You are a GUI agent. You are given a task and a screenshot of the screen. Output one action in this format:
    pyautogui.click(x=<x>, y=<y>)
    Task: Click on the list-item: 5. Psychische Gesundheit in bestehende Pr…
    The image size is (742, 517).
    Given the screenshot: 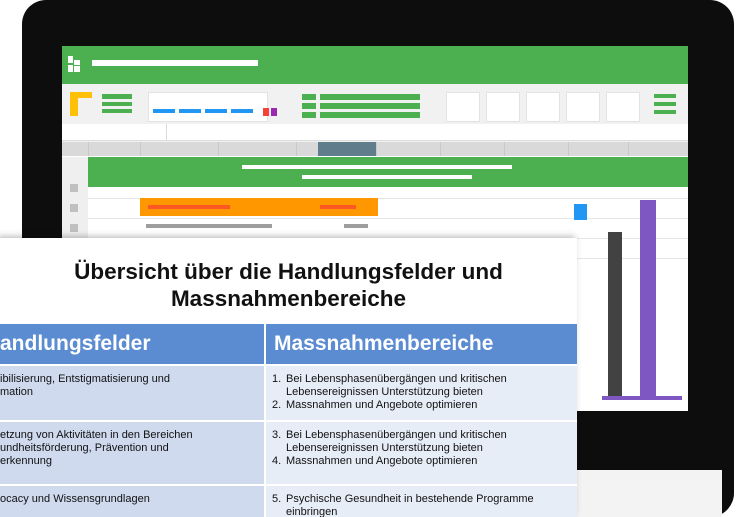 What is the action you would take?
    pyautogui.click(x=403, y=505)
    